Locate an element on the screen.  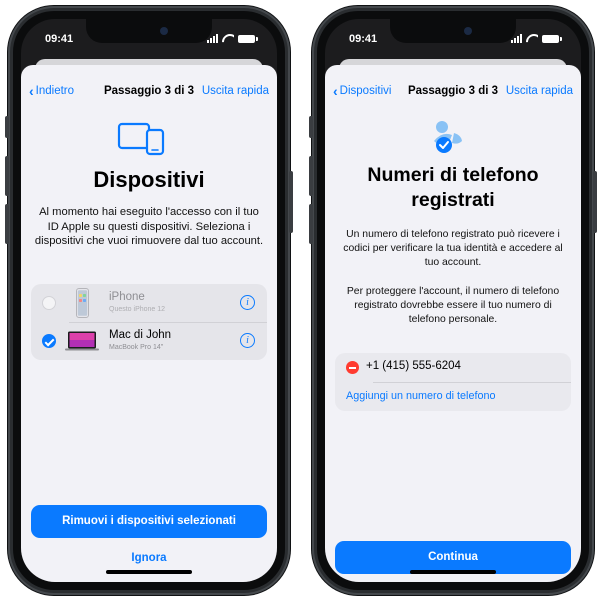
radio-button-checked is located at coordinates (49, 341).